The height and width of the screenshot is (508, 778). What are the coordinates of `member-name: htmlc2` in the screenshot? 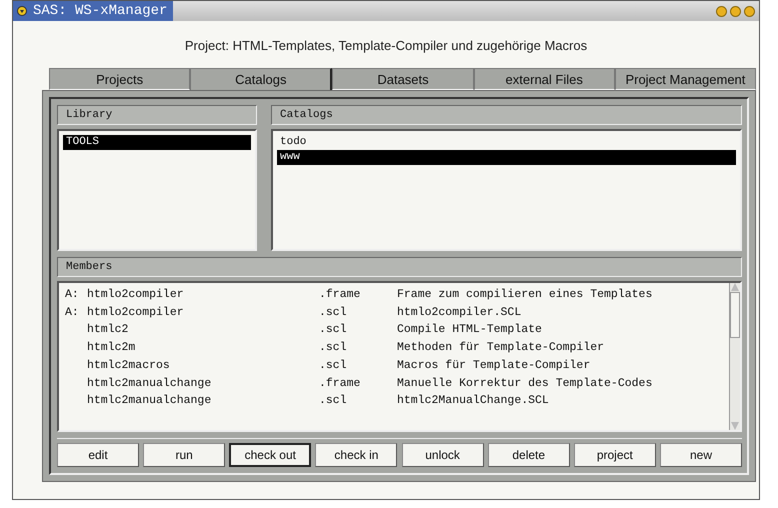 It's located at (107, 329).